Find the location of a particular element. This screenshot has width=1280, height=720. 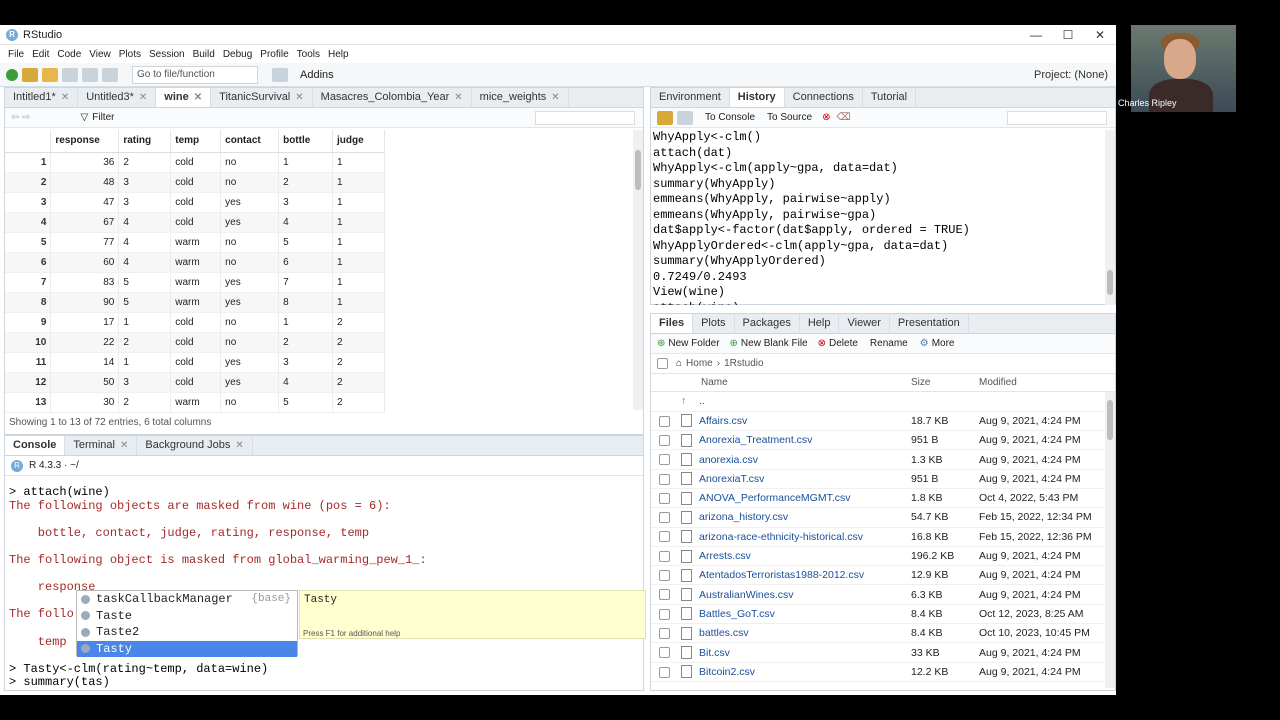

file-row: Bitcoin2.csv 12.2 KB Aug 9, 2021, 4:24 PM is located at coordinates (879, 672).